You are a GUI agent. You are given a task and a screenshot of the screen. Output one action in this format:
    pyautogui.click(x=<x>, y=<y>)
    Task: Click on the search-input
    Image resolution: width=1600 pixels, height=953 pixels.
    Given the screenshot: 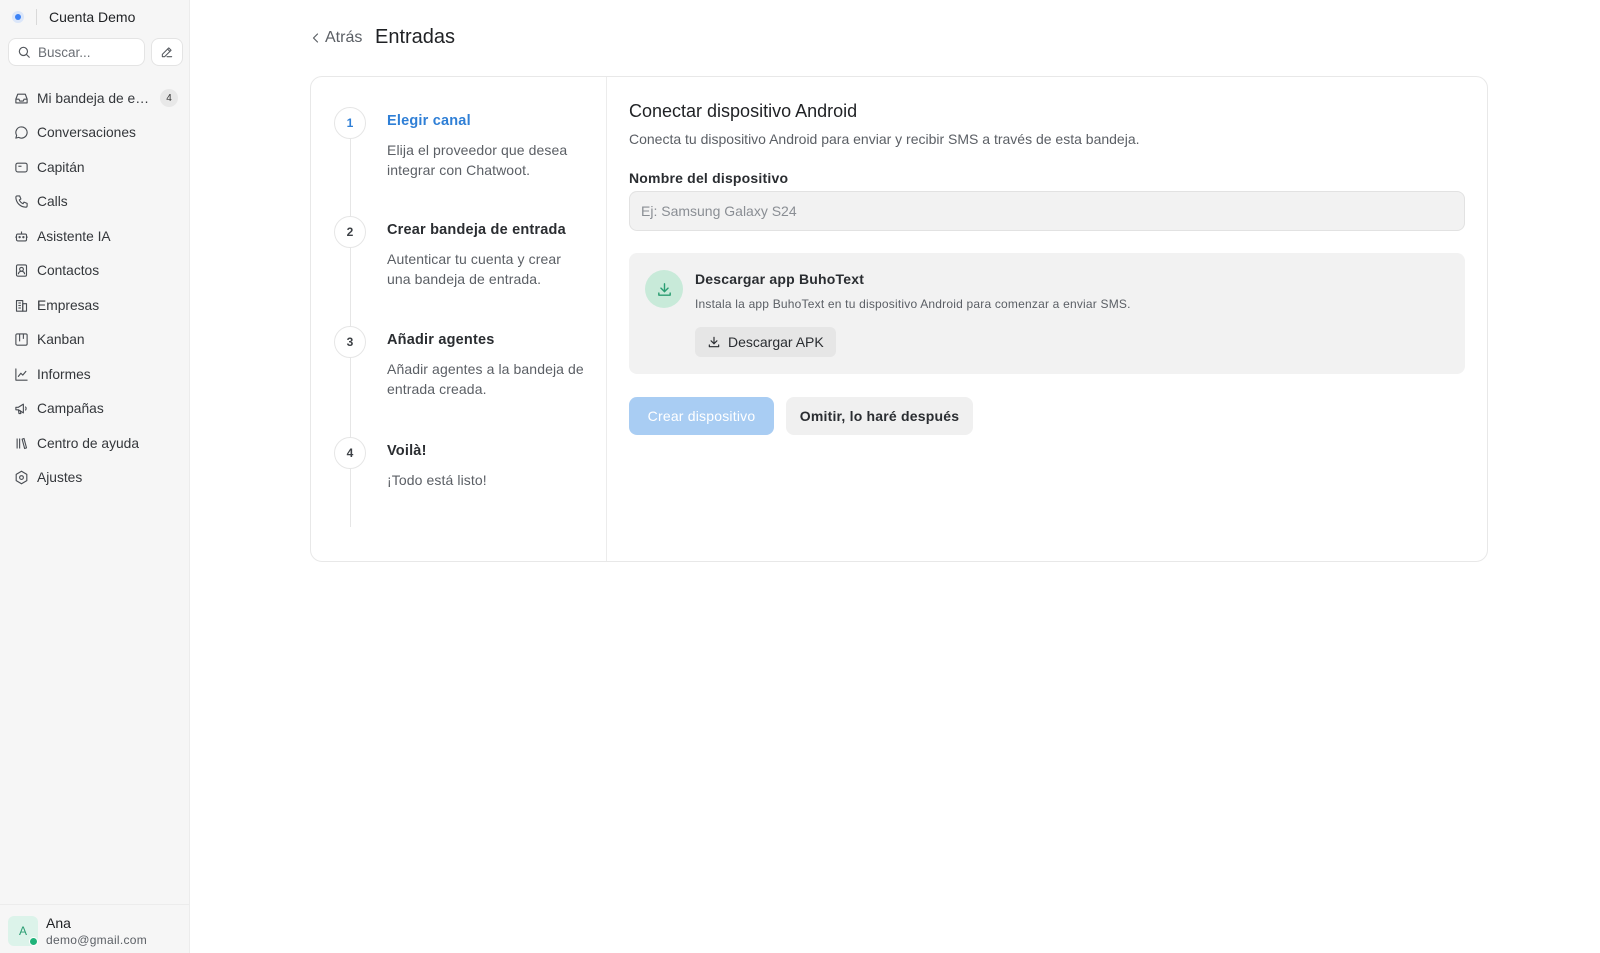 What is the action you would take?
    pyautogui.click(x=85, y=52)
    